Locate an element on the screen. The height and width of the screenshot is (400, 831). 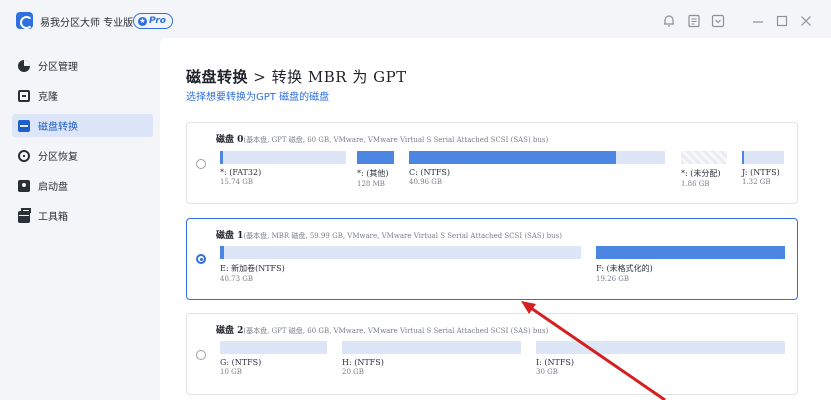
partition-label: *: (FAT32) is located at coordinates (241, 172).